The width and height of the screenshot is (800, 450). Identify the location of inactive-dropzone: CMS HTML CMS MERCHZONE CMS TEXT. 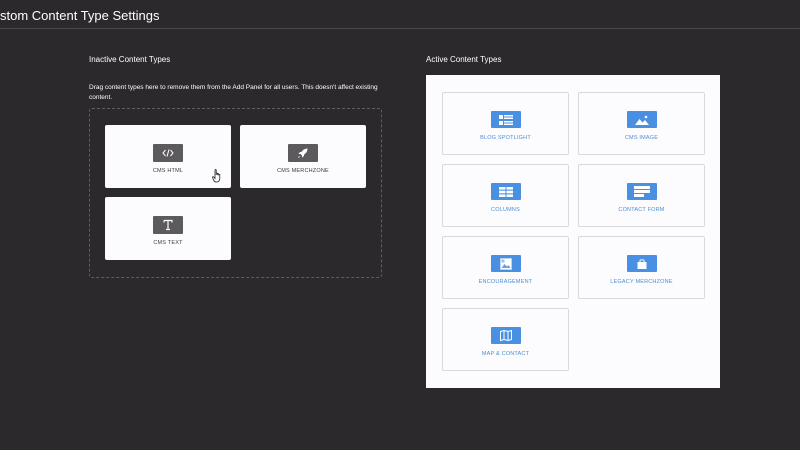
(235, 193).